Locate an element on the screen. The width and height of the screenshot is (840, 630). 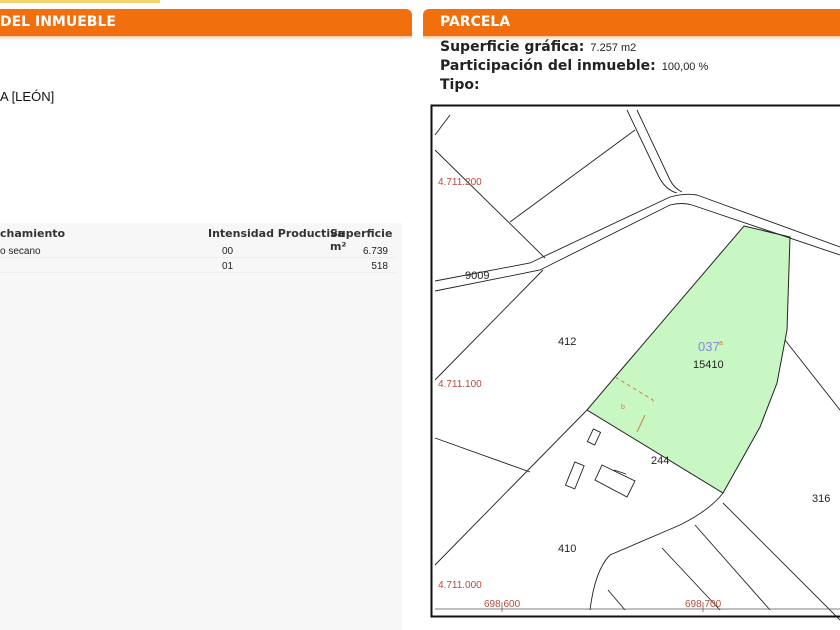
cell-intensity: 01 is located at coordinates (228, 266).